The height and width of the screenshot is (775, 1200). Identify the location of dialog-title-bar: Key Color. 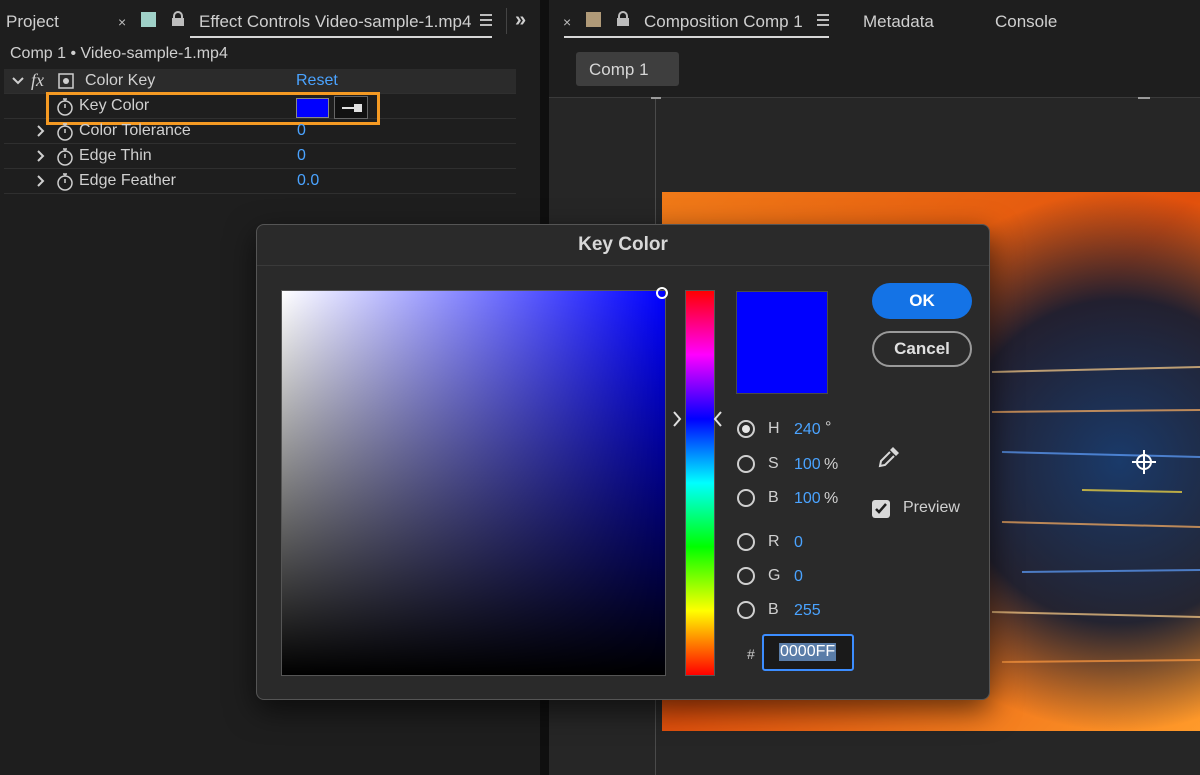
(623, 245).